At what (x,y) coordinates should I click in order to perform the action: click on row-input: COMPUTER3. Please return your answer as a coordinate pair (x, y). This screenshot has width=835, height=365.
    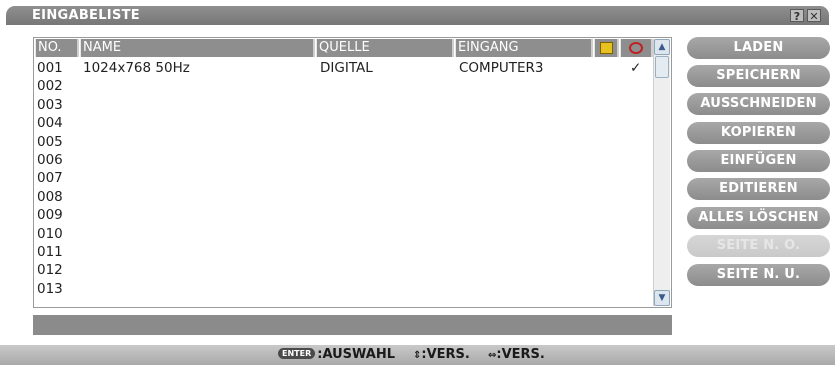
    Looking at the image, I should click on (501, 68).